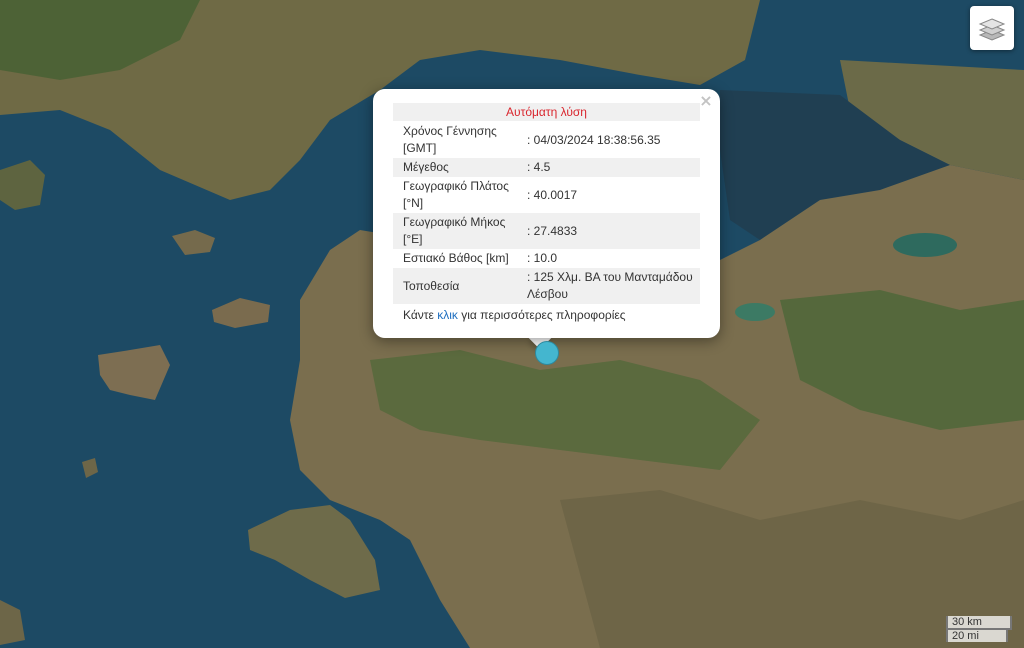 The image size is (1024, 648). What do you see at coordinates (977, 635) in the screenshot?
I see `scale-imperial: 20 mi` at bounding box center [977, 635].